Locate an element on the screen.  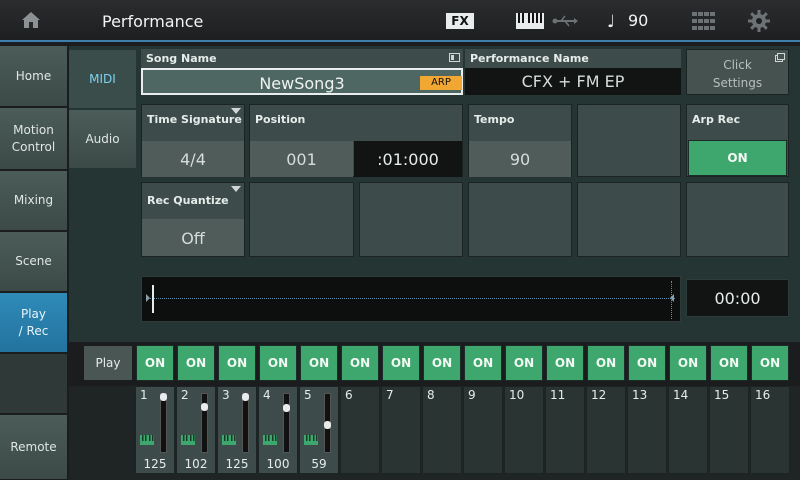
play-toggle-part-5: ON is located at coordinates (319, 363).